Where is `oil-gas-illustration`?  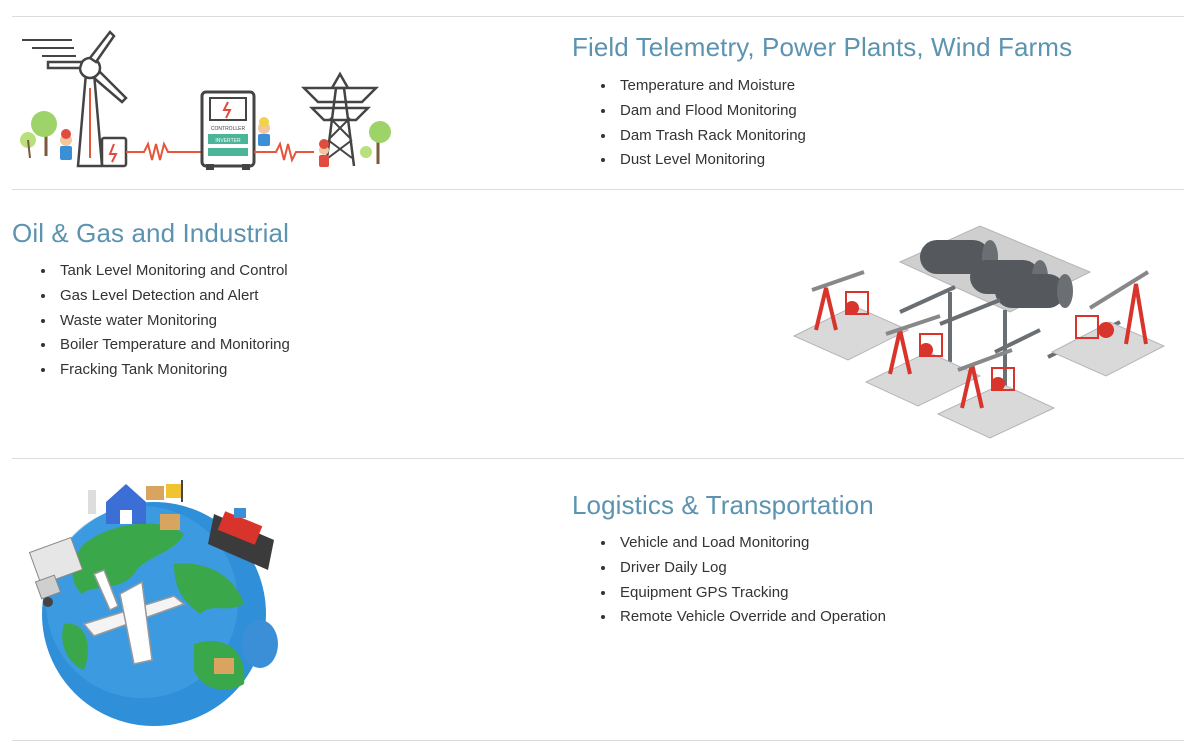 oil-gas-illustration is located at coordinates (979, 332).